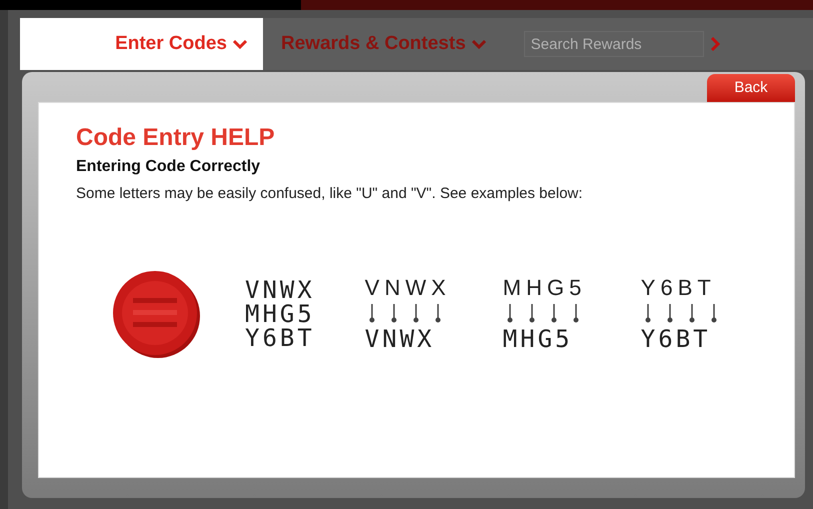  I want to click on printed-code: MHG5, so click(544, 288).